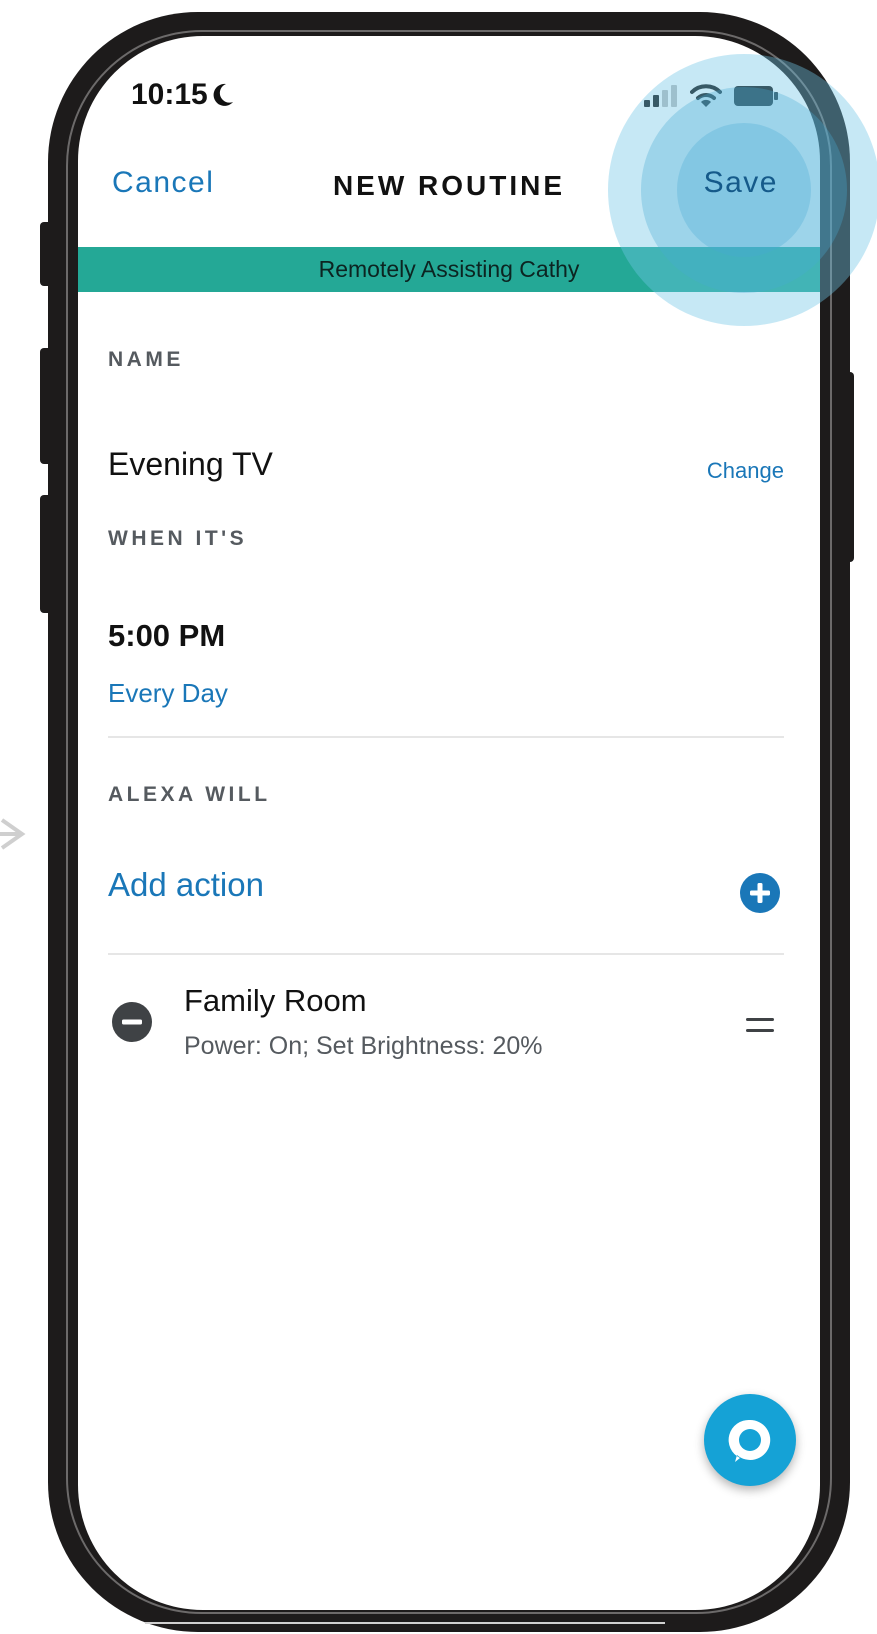  I want to click on home-indicator, so click(405, 1623).